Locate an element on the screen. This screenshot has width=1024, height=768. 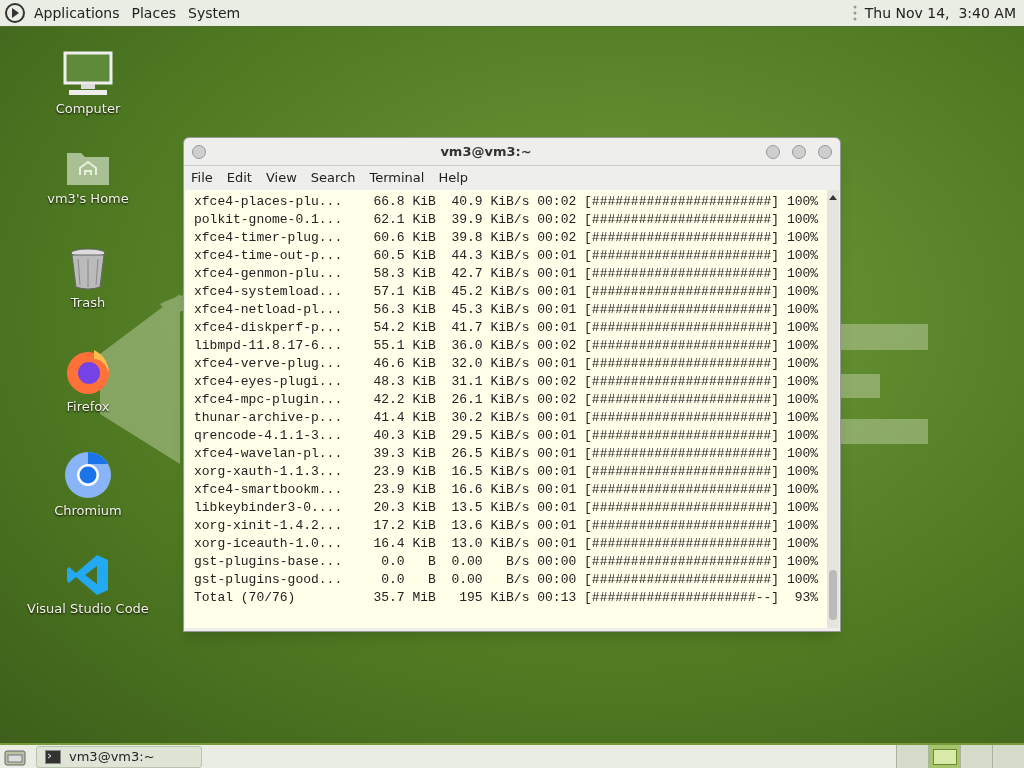
panel-menu: System is located at coordinates (214, 13).